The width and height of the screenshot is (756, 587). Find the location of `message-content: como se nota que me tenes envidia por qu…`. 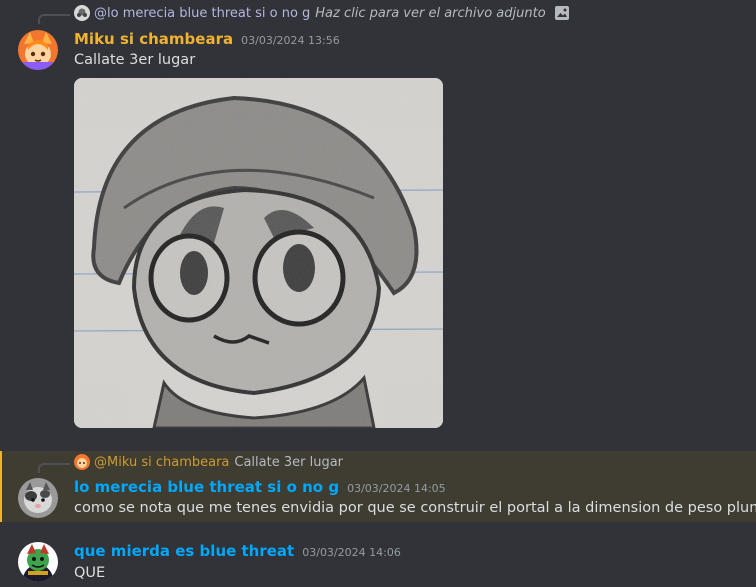

message-content: como se nota que me tenes envidia por qu… is located at coordinates (415, 508).